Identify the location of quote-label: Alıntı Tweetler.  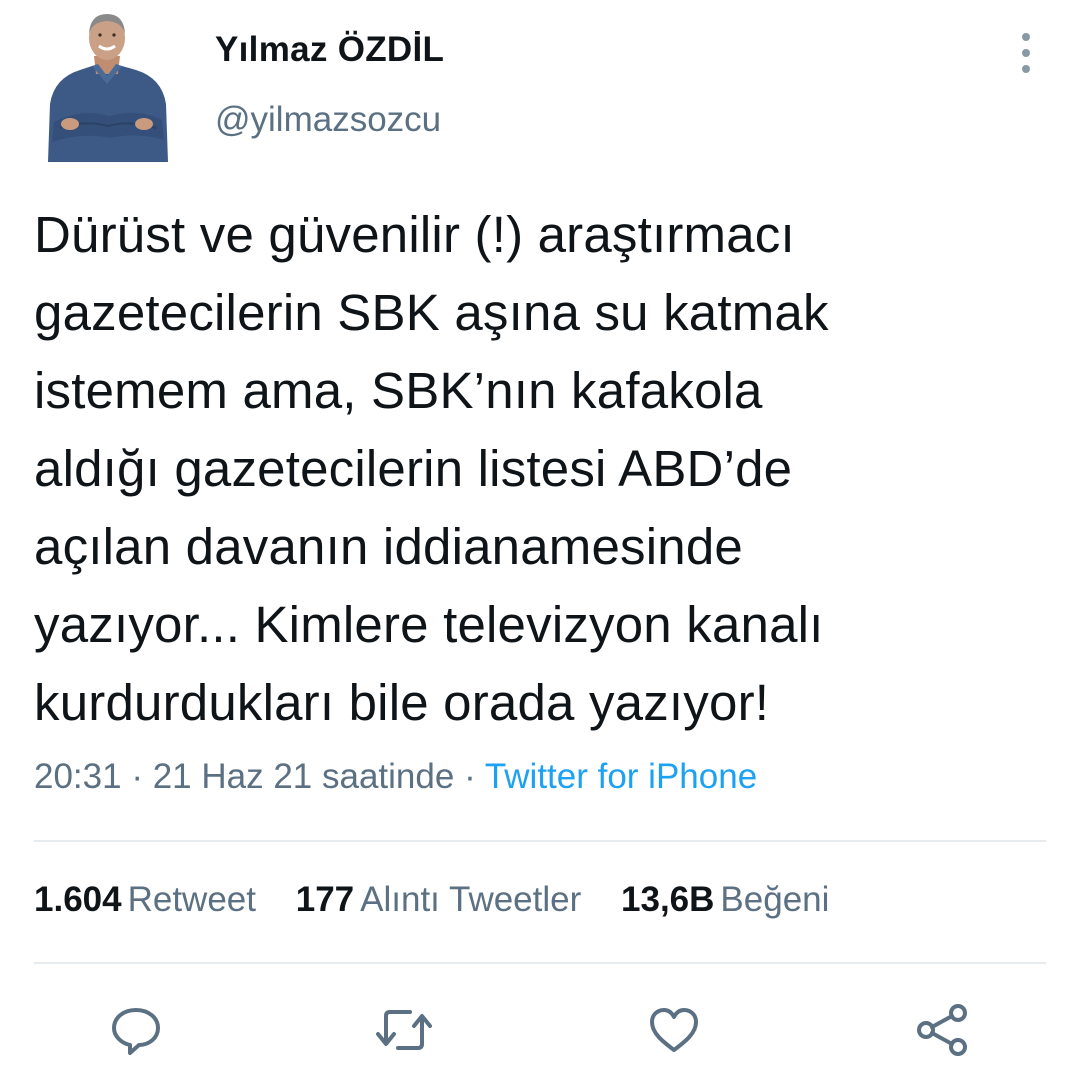
(471, 899).